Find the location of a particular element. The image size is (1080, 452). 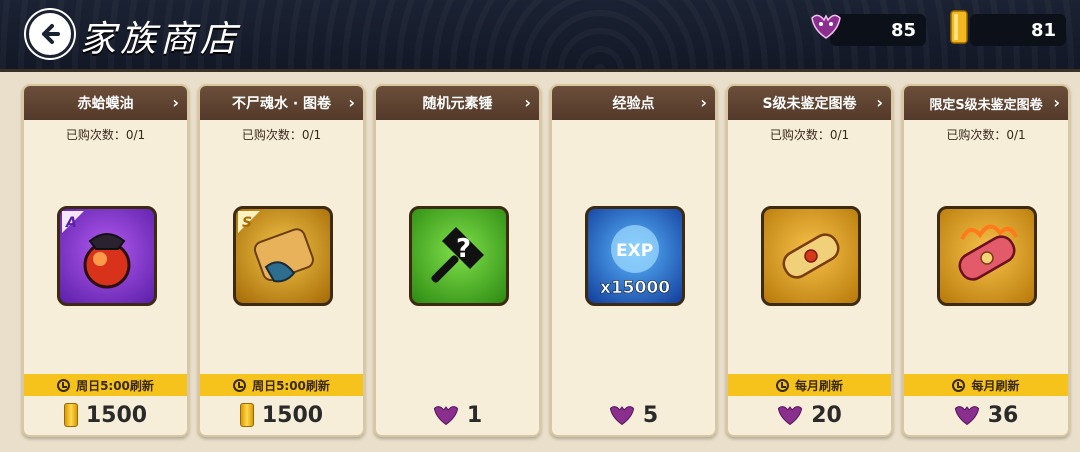

card-header: 赤蛤蟆油 › is located at coordinates (105, 103).